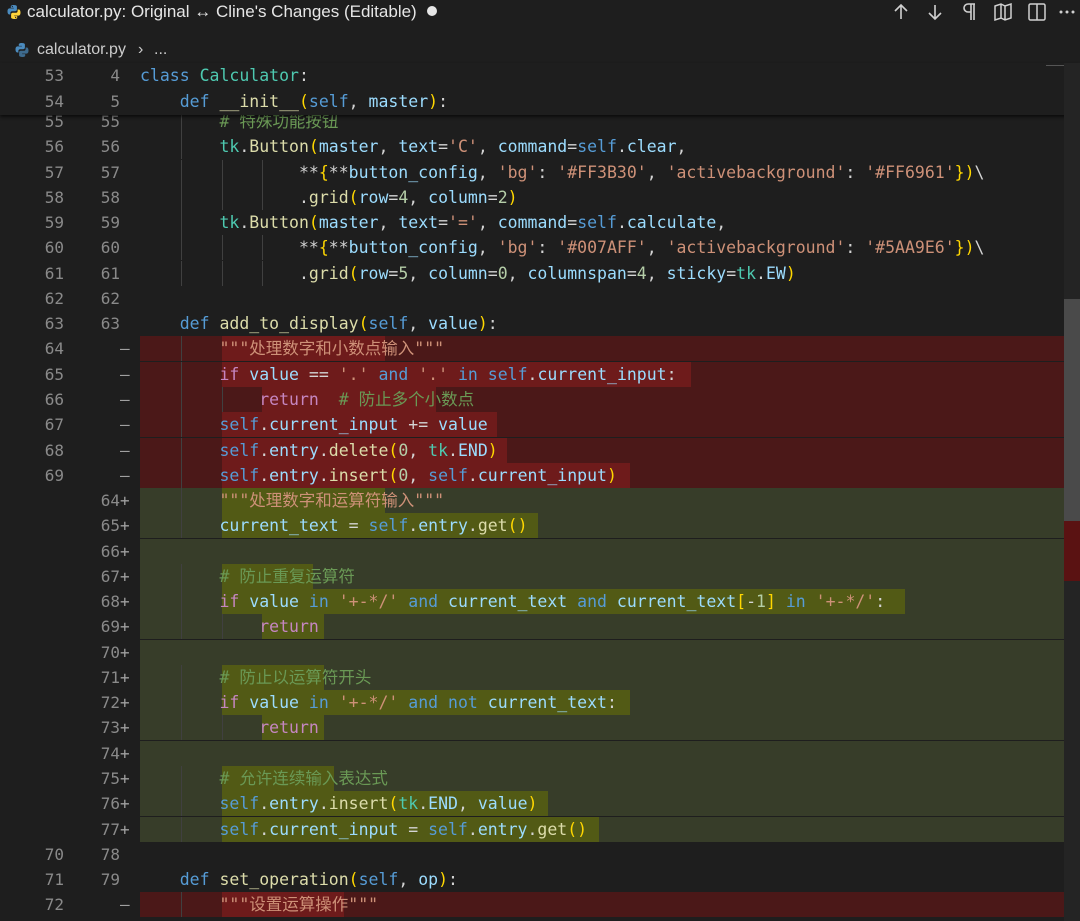 This screenshot has width=1080, height=921. What do you see at coordinates (110, 753) in the screenshot?
I see `modified-line-number: 74` at bounding box center [110, 753].